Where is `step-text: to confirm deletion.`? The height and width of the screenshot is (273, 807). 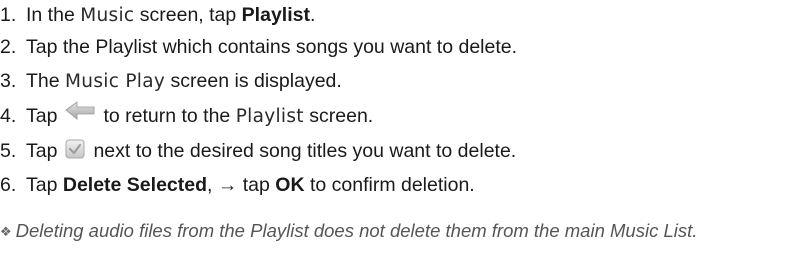 step-text: to confirm deletion. is located at coordinates (389, 185).